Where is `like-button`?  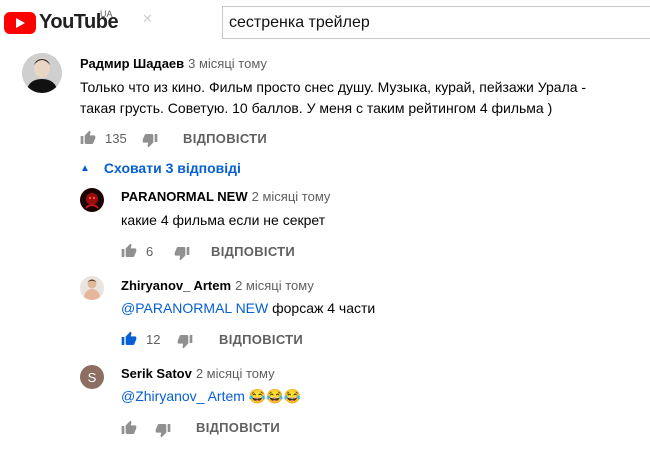 like-button is located at coordinates (129, 428).